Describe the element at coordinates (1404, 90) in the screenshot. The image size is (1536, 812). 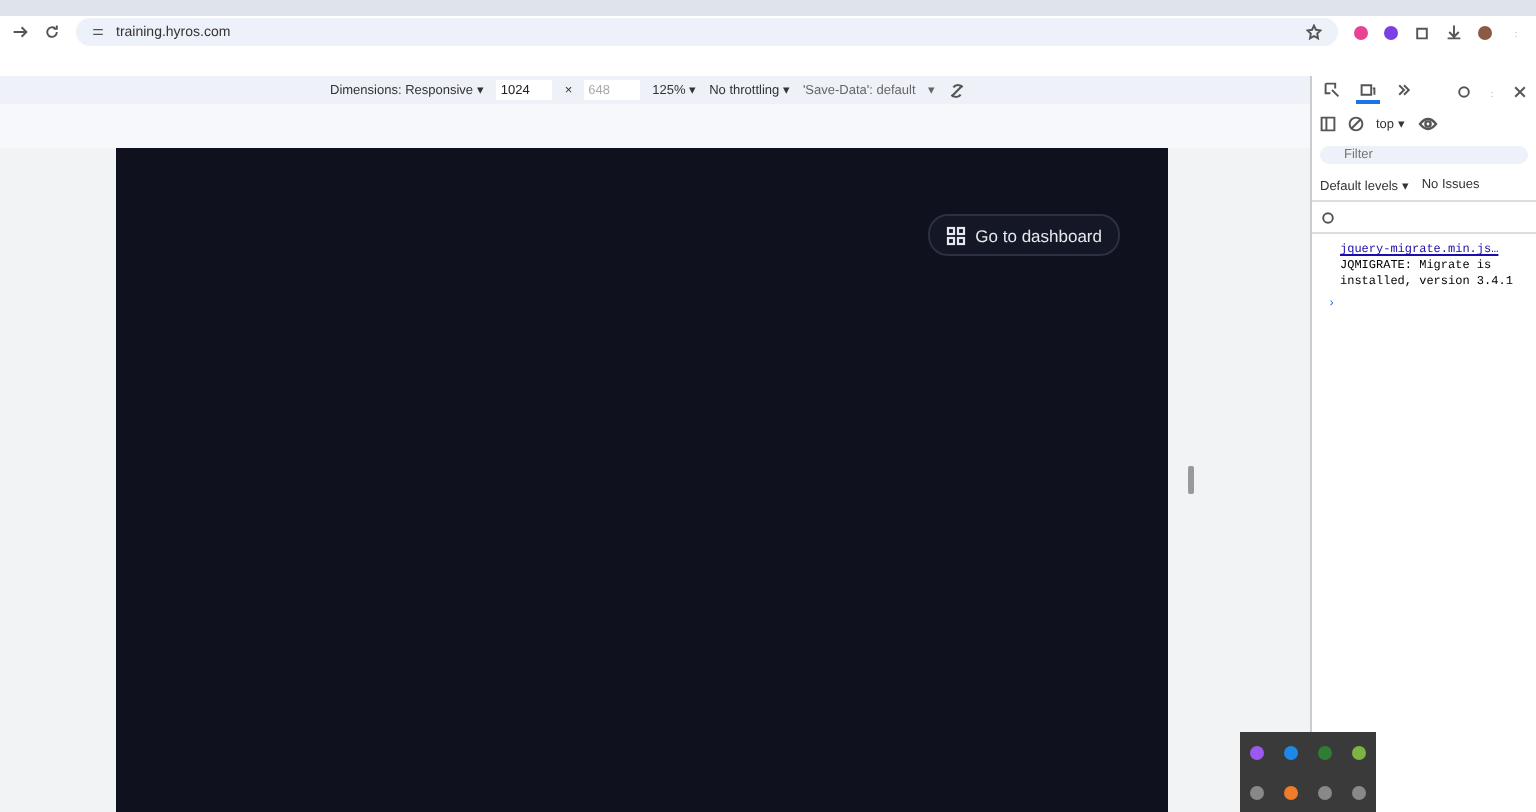
I see `chevrons-icon` at that location.